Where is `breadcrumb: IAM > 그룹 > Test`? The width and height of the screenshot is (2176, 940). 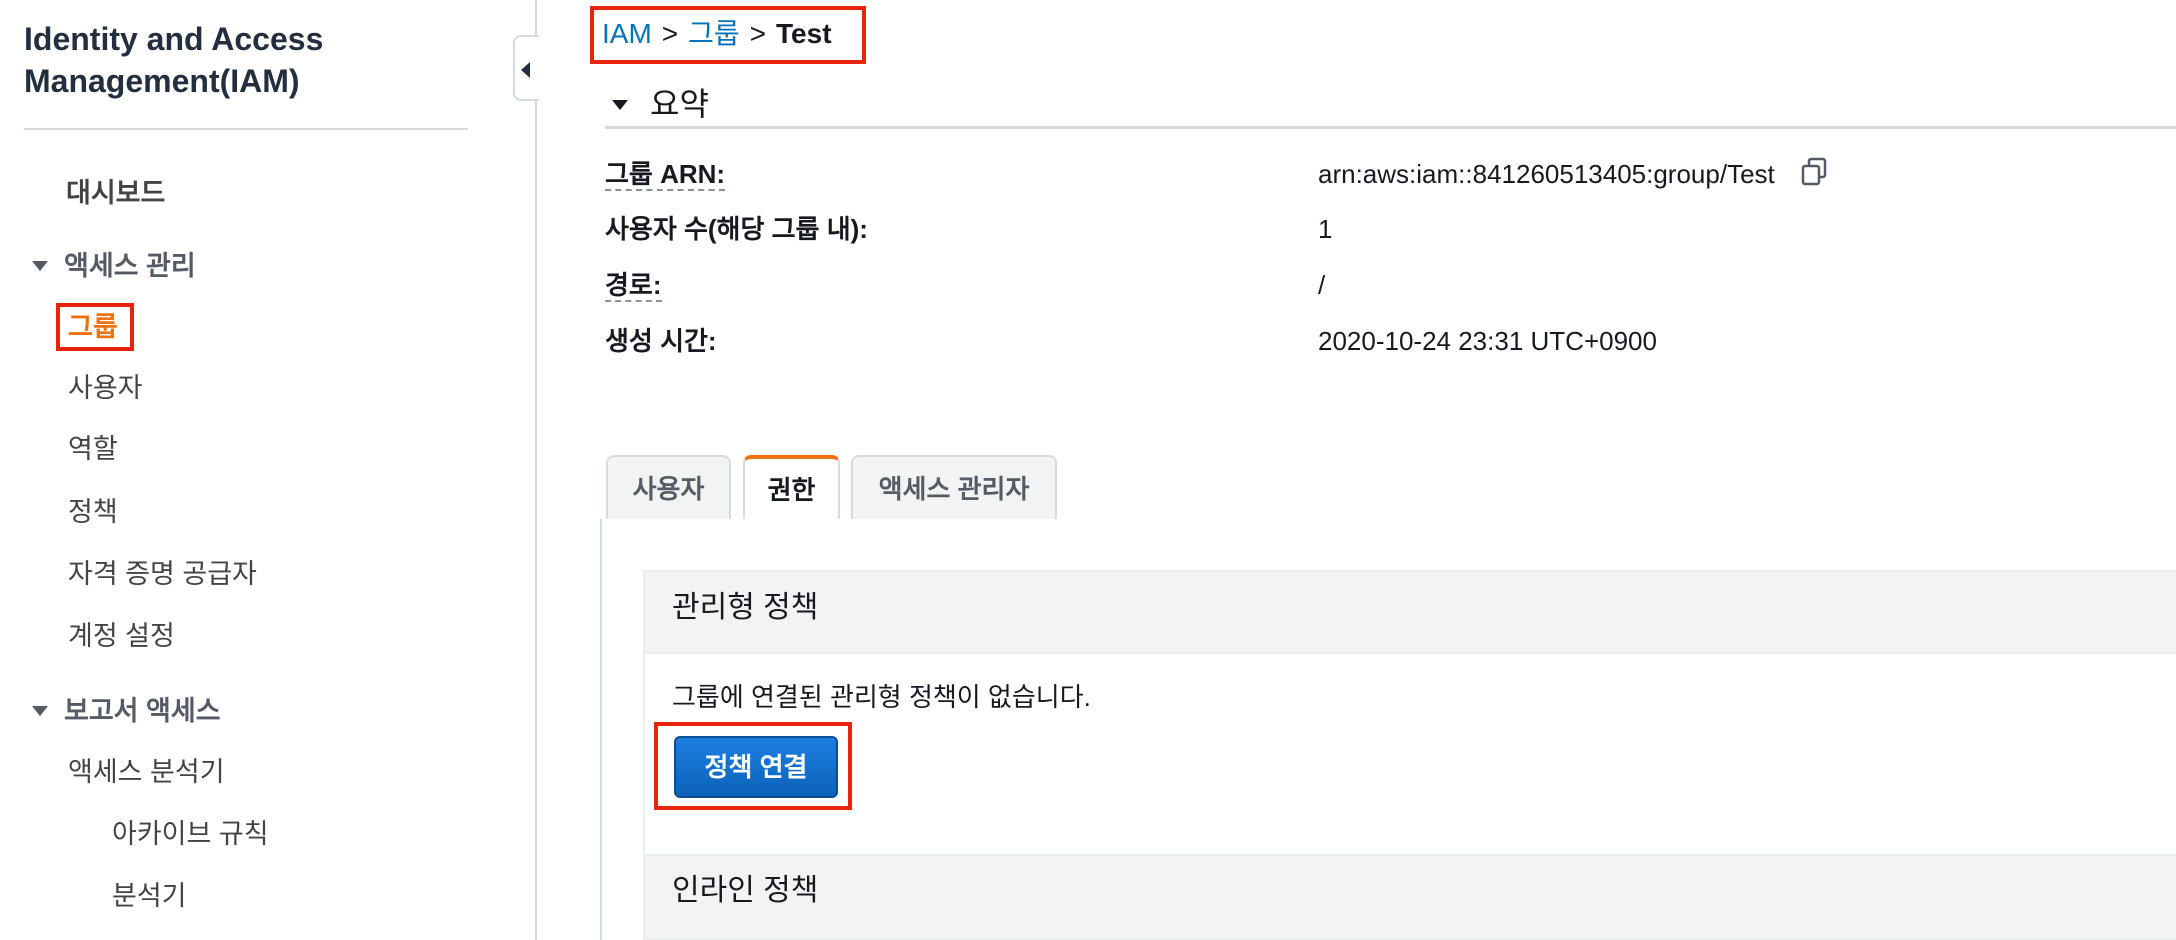 breadcrumb: IAM > 그룹 > Test is located at coordinates (717, 34).